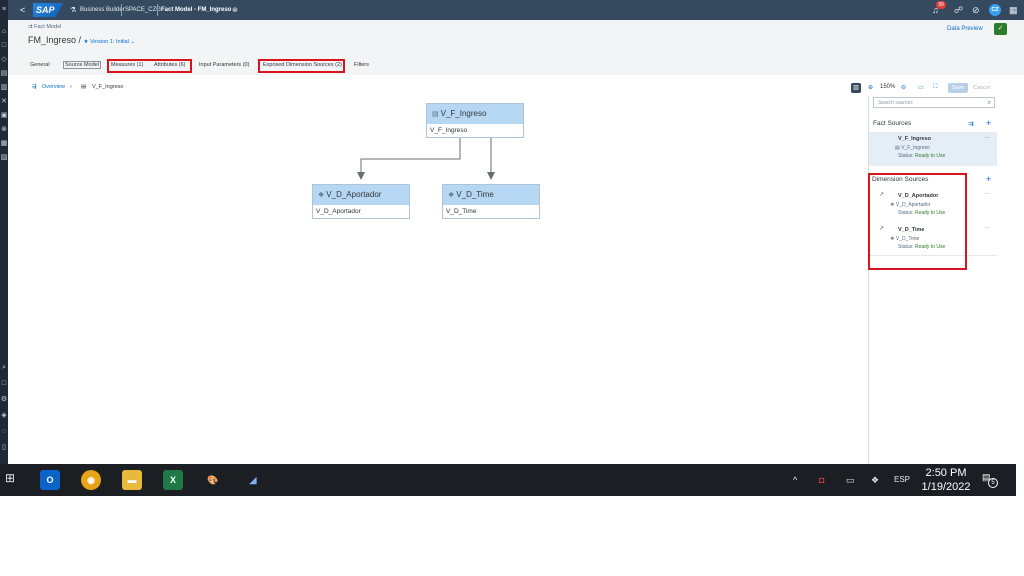 This screenshot has width=1024, height=576. Describe the element at coordinates (976, 10) in the screenshot. I see `help-icon: ⊘` at that location.